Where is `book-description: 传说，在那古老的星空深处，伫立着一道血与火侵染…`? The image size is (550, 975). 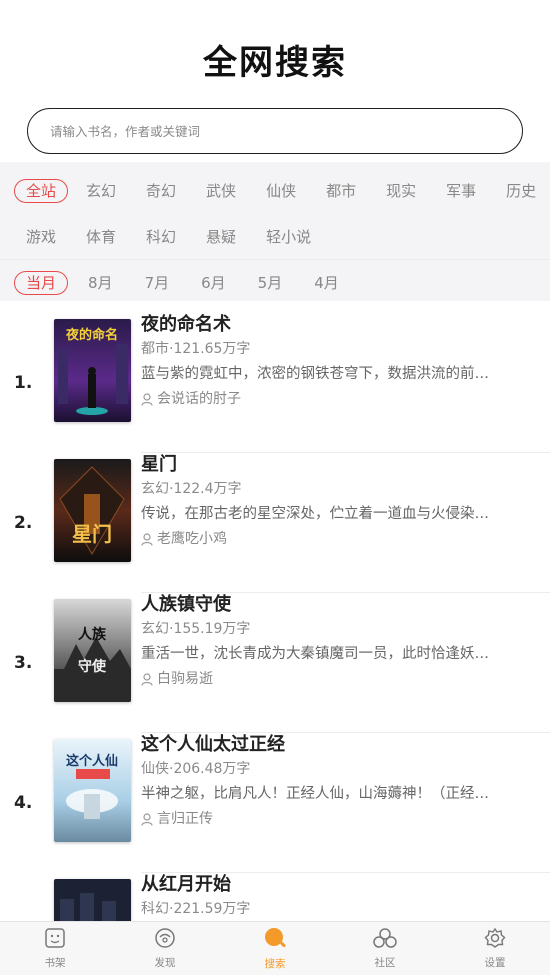 book-description: 传说，在那古老的星空深处，伫立着一道血与火侵染… is located at coordinates (315, 514).